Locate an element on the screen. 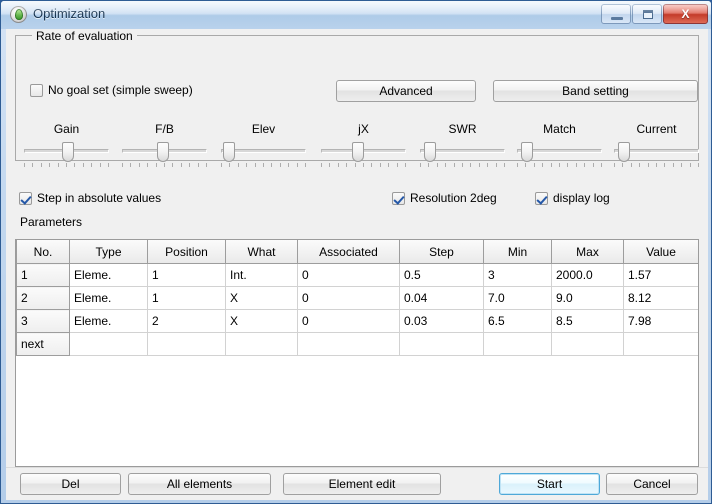 Image resolution: width=712 pixels, height=504 pixels. cell-position is located at coordinates (186, 344).